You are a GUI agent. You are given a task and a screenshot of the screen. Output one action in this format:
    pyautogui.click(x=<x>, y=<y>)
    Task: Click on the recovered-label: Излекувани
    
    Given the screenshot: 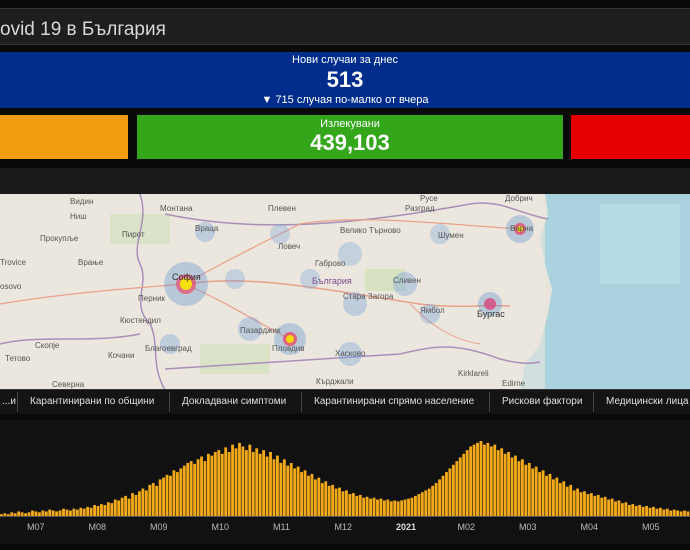 What is the action you would take?
    pyautogui.click(x=350, y=124)
    